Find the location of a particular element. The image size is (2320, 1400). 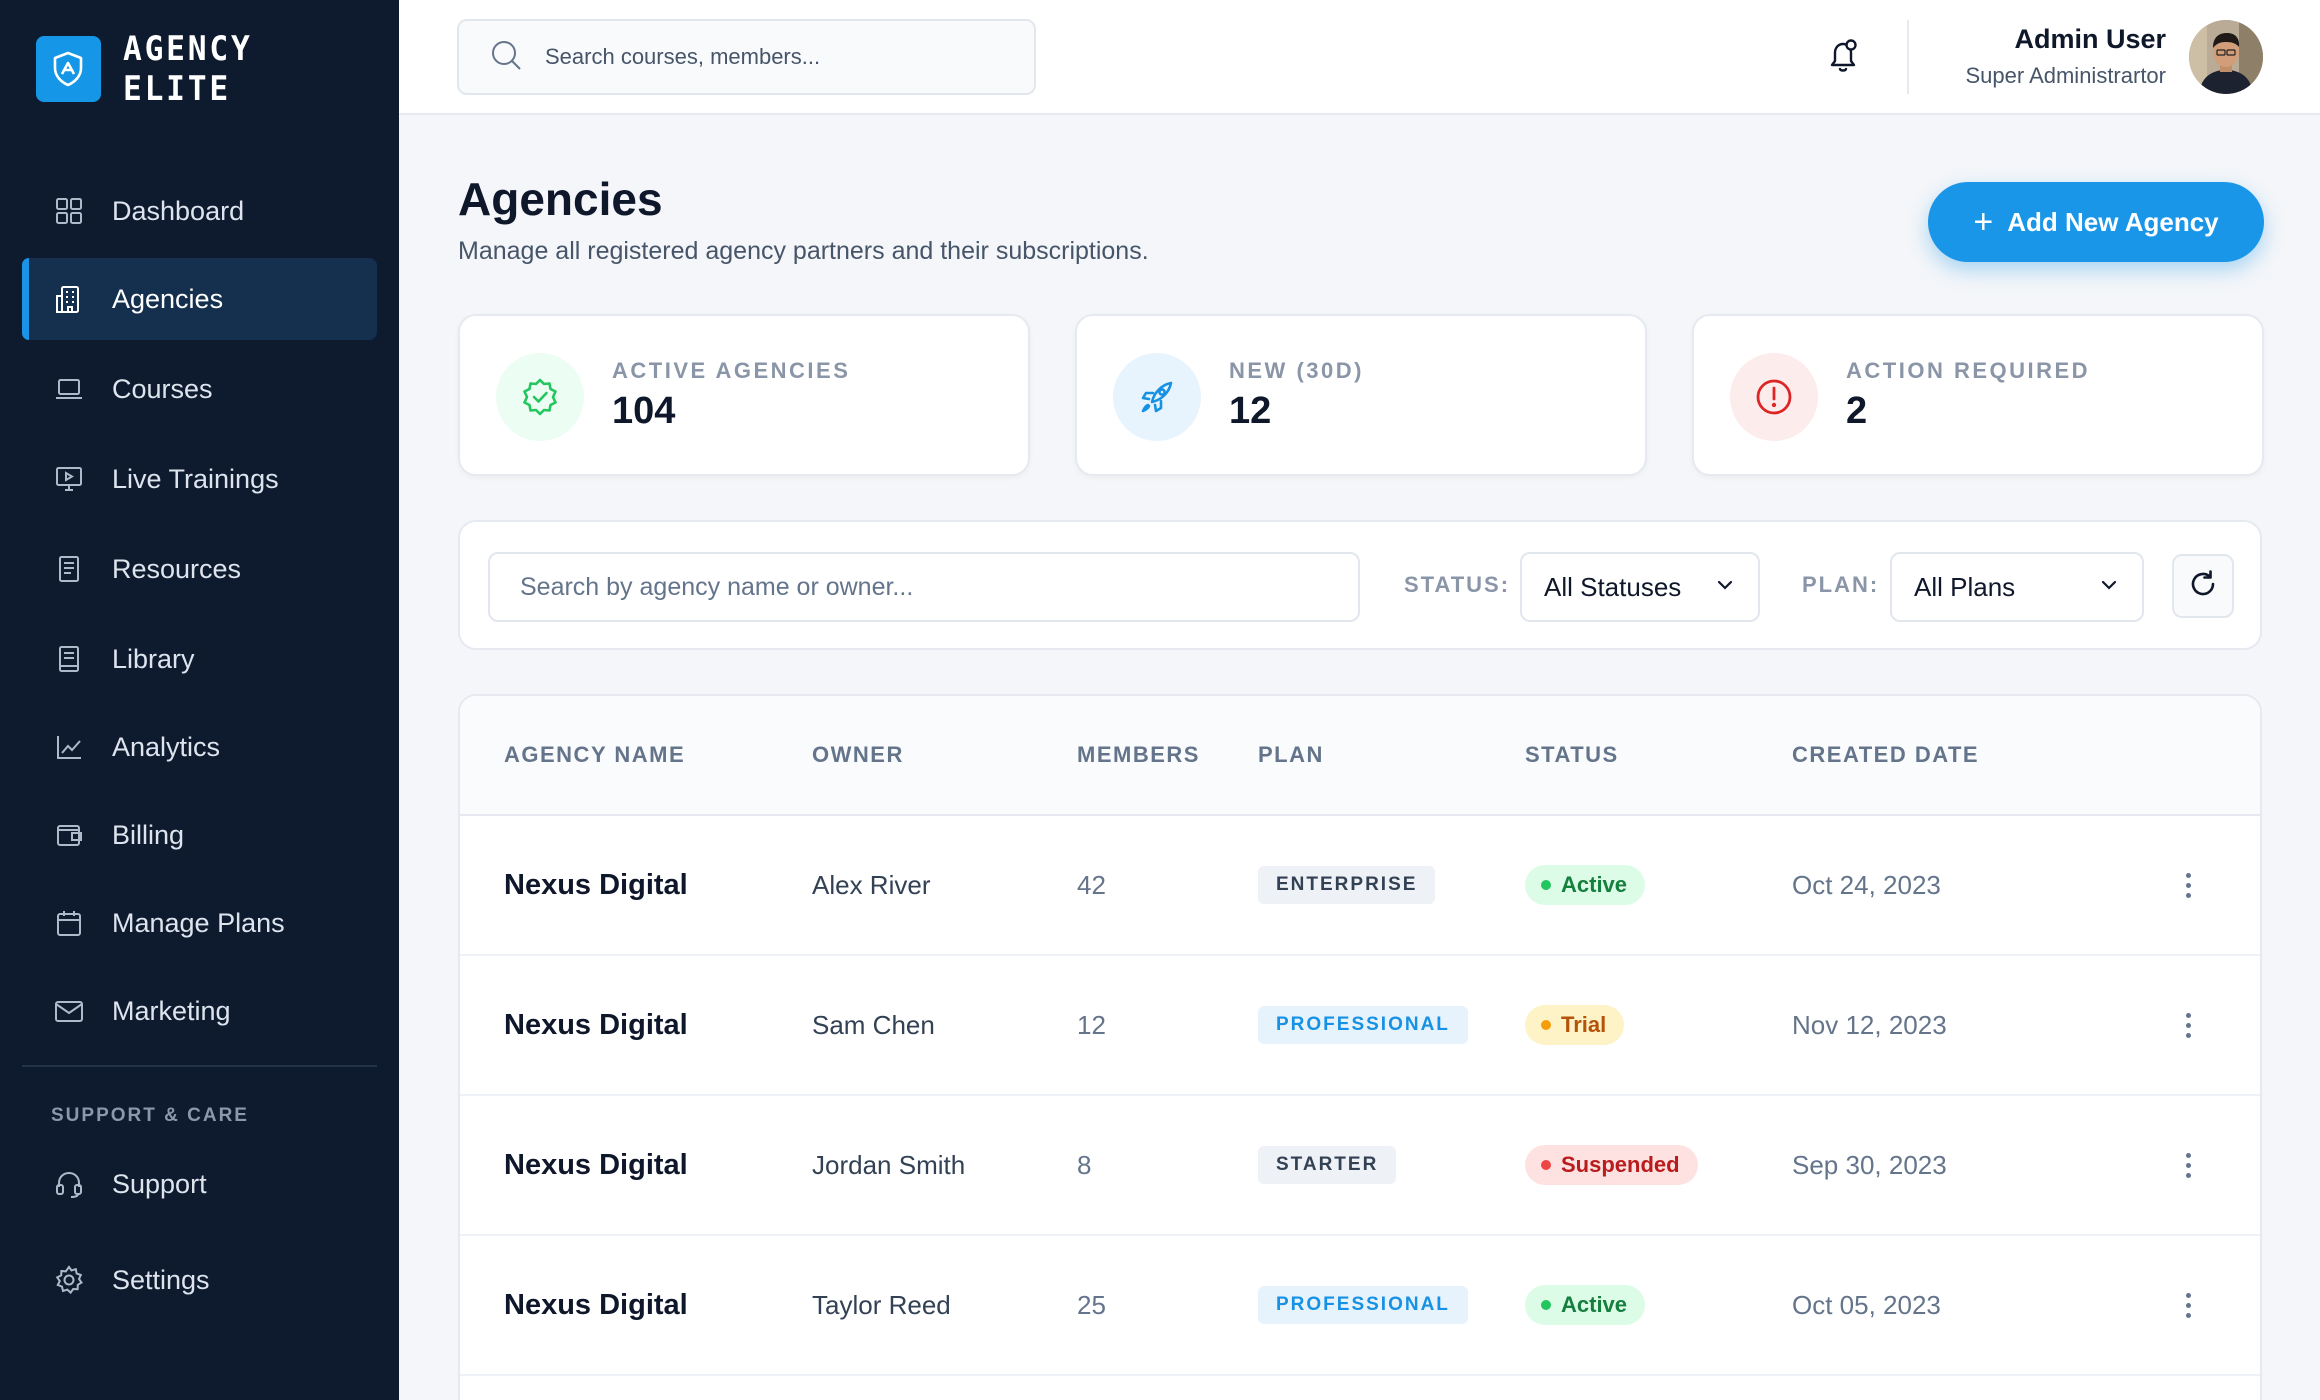

sidebar-item-analytics: Analytics is located at coordinates (199, 747).